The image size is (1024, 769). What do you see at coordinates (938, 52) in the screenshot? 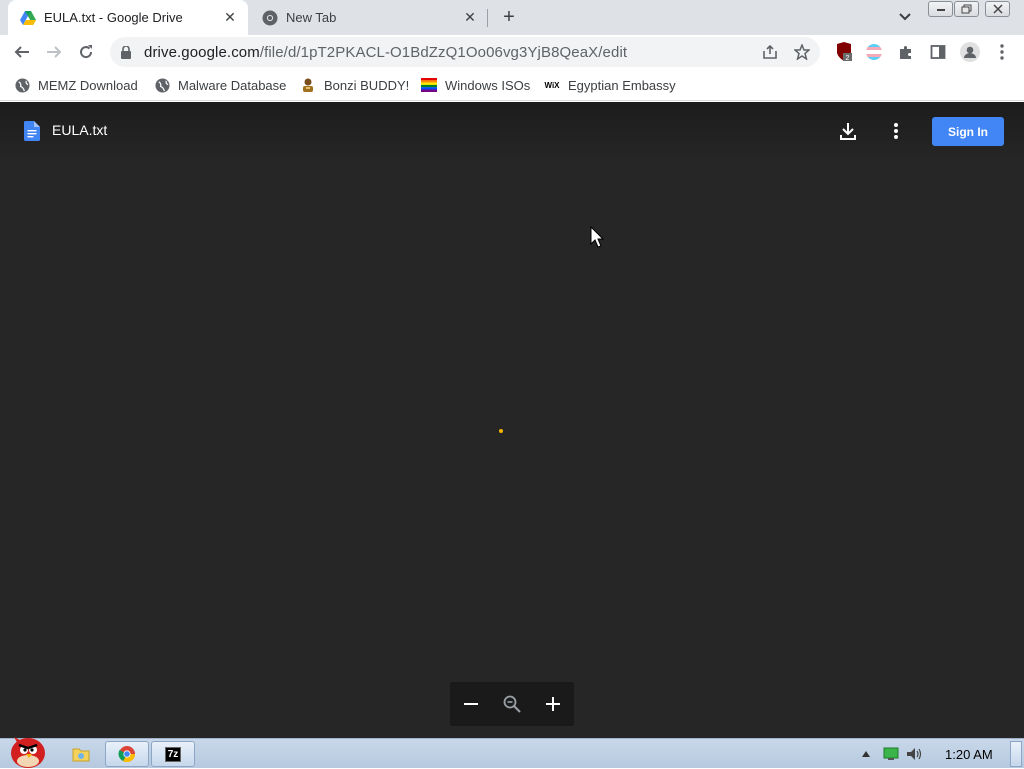
I see `side-panel-icon` at bounding box center [938, 52].